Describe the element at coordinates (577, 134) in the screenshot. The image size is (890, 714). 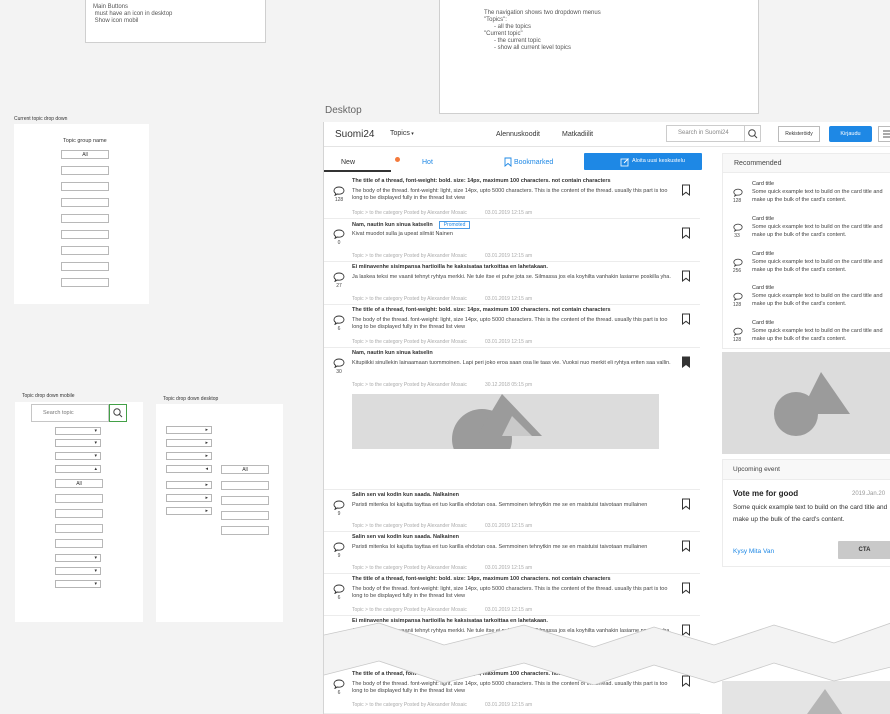
I see `nav-link-matkadiilit: Matkadiilit` at that location.